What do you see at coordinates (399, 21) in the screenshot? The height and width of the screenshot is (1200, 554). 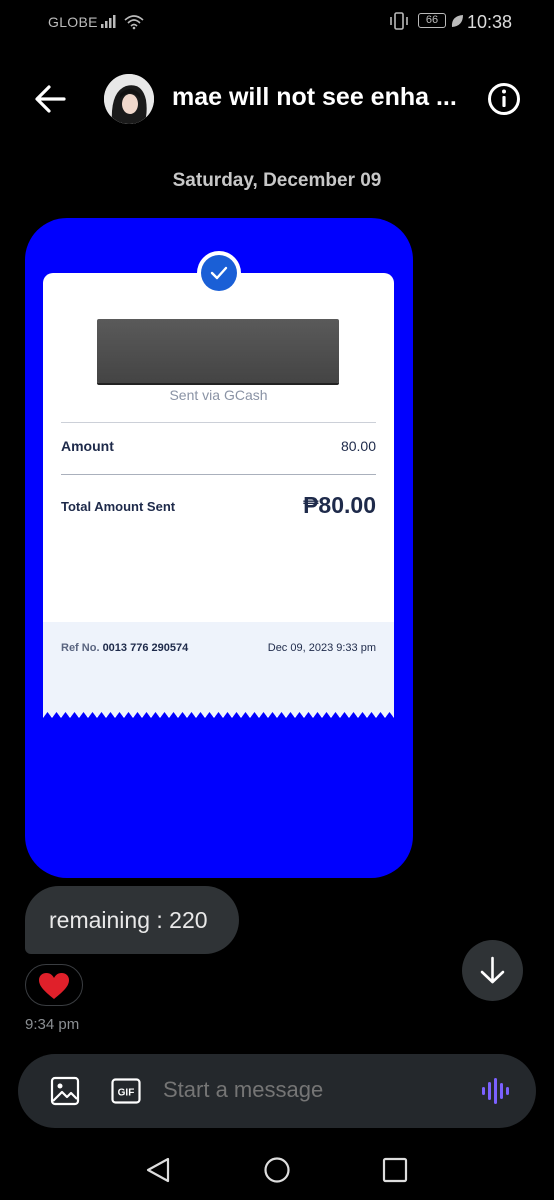 I see `vibrate-icon` at bounding box center [399, 21].